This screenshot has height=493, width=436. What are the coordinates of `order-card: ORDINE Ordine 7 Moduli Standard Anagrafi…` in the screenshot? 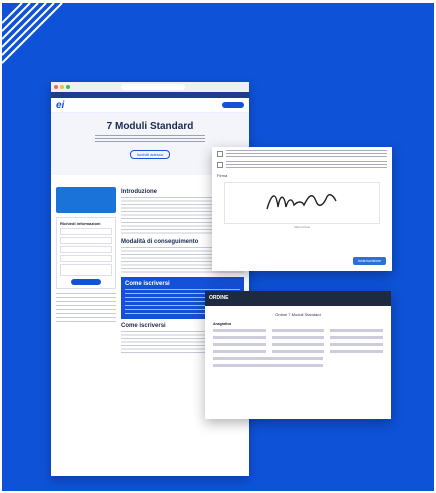 It's located at (298, 355).